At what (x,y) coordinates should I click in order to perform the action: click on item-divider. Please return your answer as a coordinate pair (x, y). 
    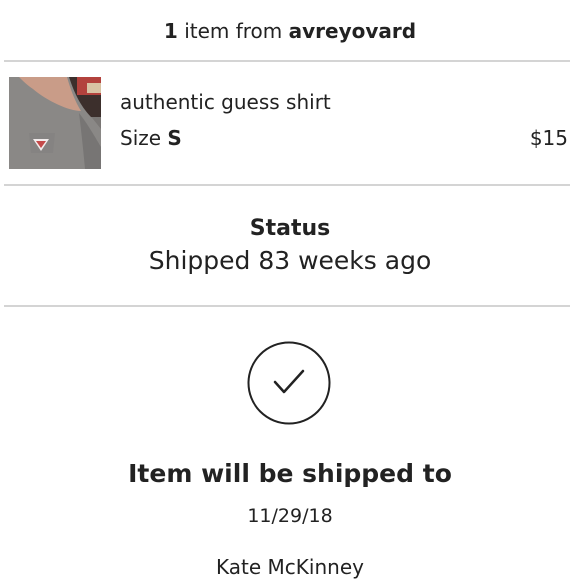
    Looking at the image, I should click on (287, 185).